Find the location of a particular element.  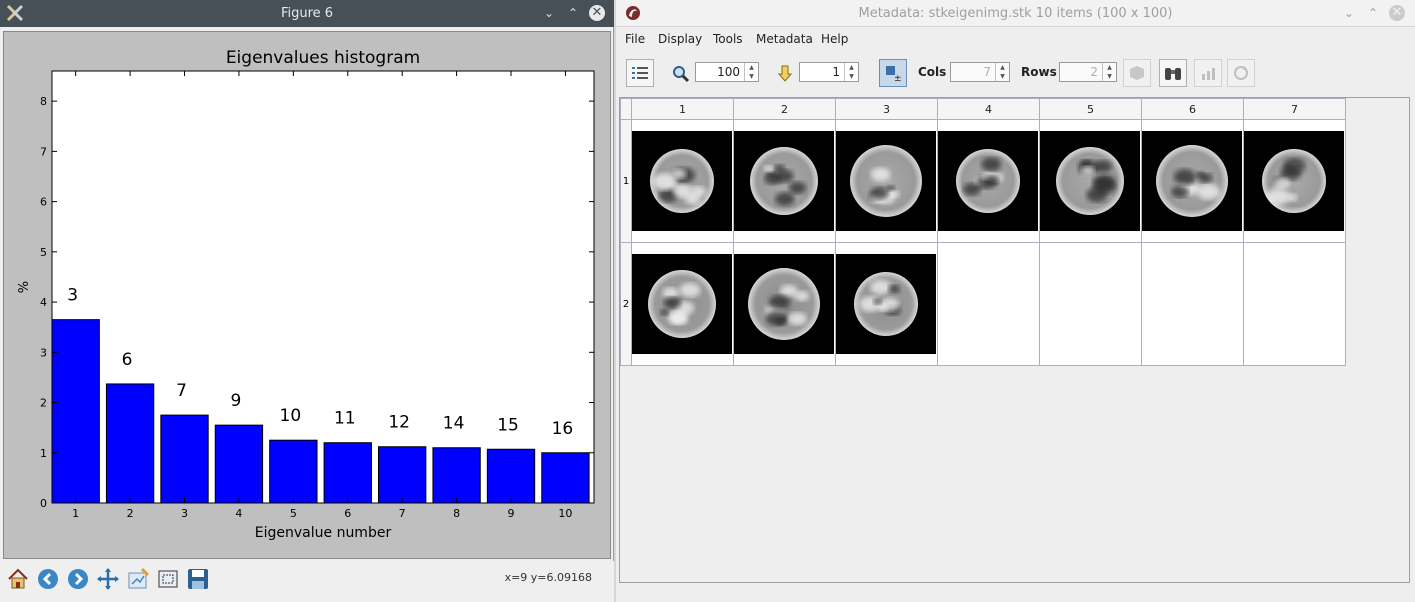

list-view-toggle-button is located at coordinates (640, 73).